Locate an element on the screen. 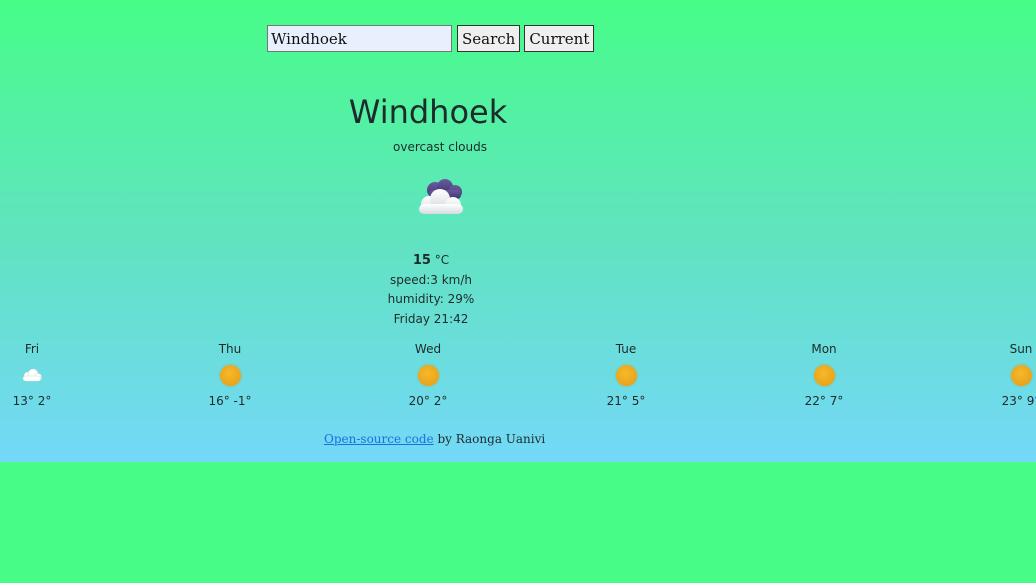 The image size is (1036, 583). forecast-temps: 21° 5° is located at coordinates (626, 401).